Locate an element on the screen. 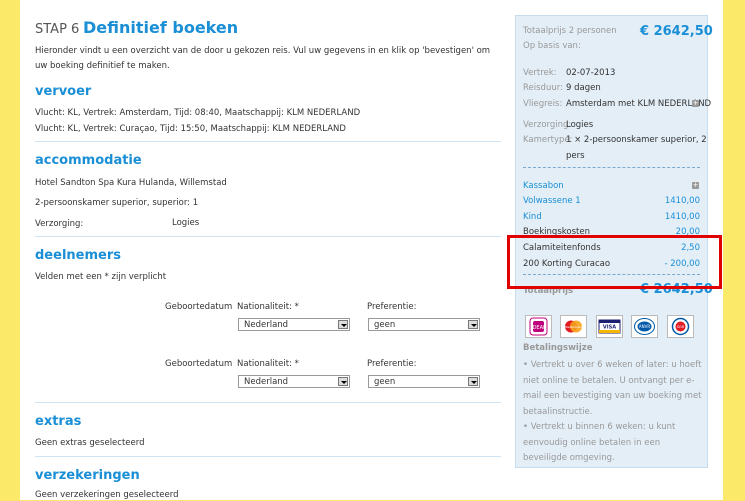 The height and width of the screenshot is (501, 745). receipt-line-label: Volwassene 1 is located at coordinates (552, 201).